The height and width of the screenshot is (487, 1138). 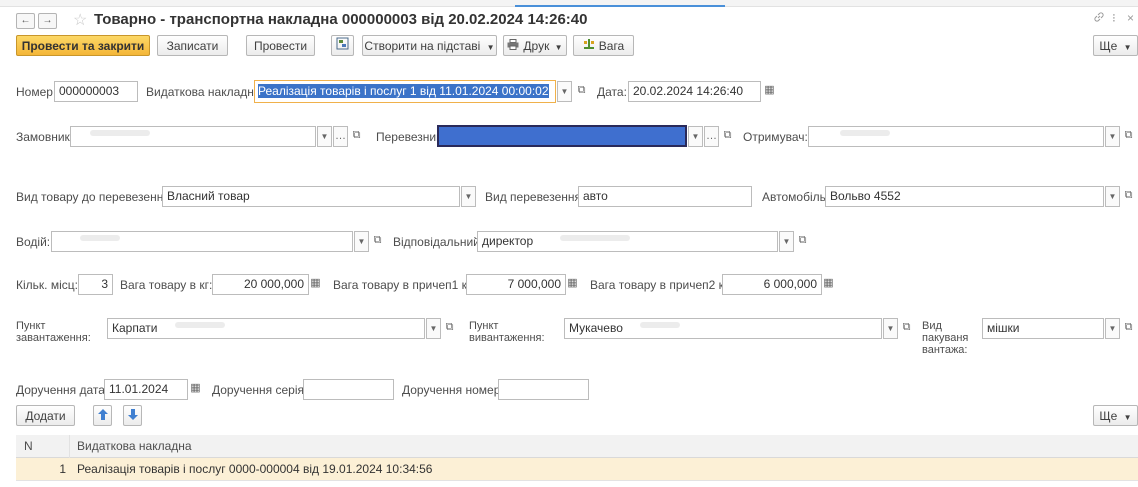 I want to click on tab-strip, so click(x=569, y=3).